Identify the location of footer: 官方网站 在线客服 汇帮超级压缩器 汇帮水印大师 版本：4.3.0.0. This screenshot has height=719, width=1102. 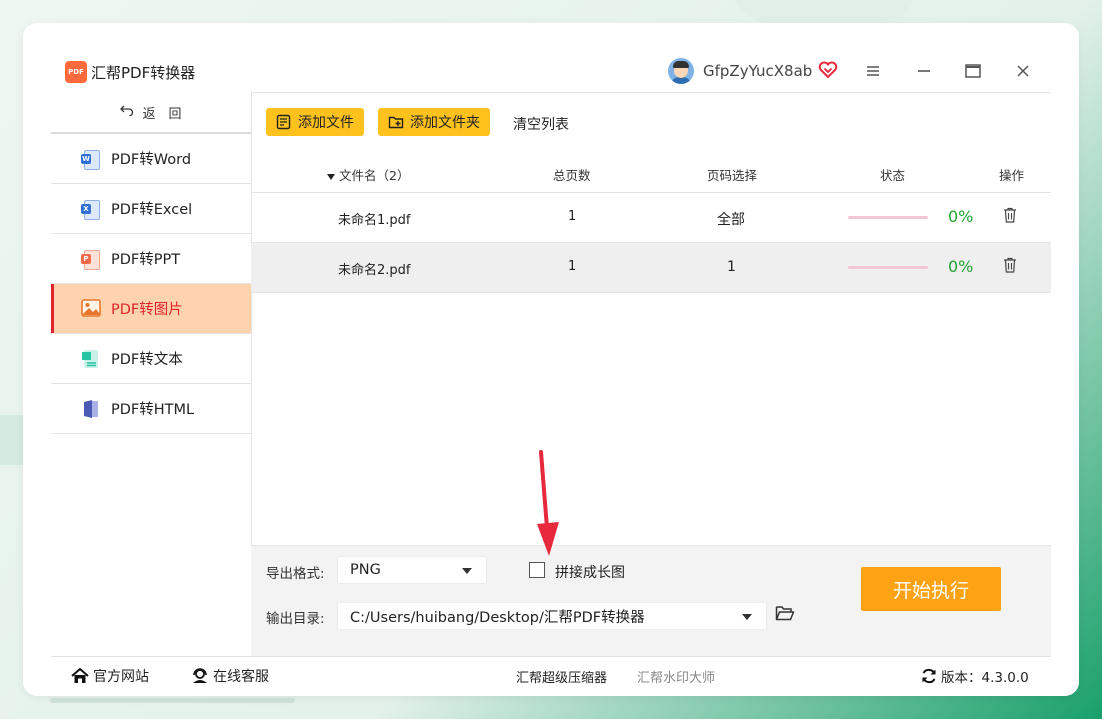
(551, 673).